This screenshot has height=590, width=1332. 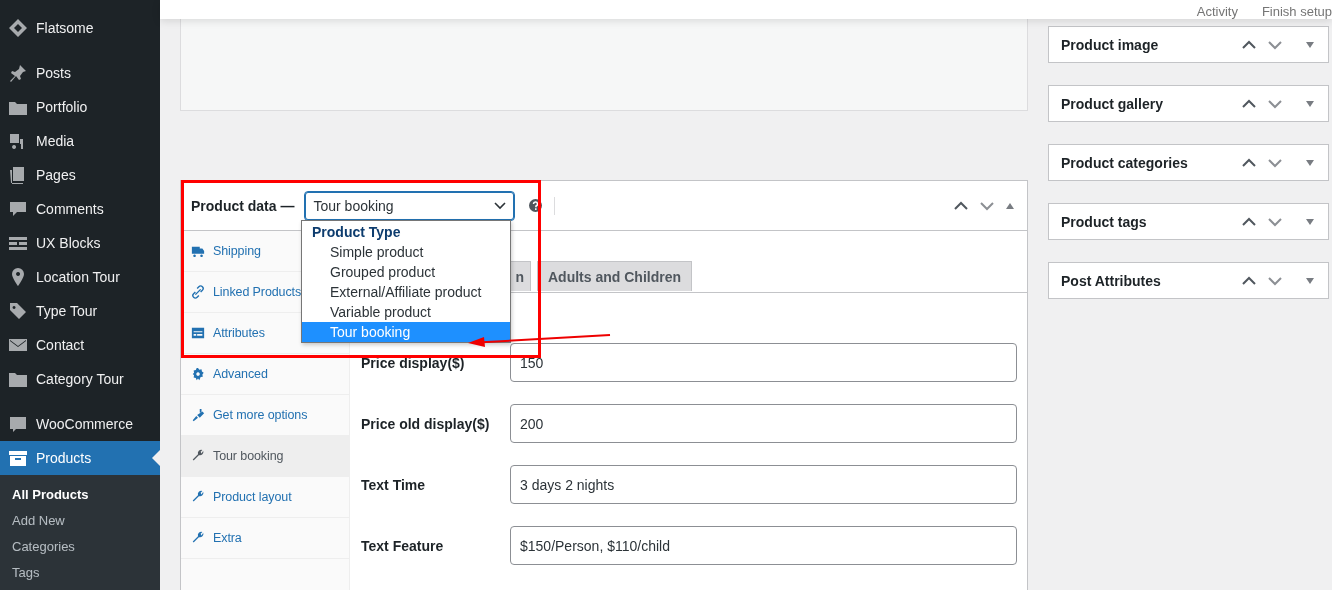 What do you see at coordinates (1010, 205) in the screenshot?
I see `expand-triangle-icon` at bounding box center [1010, 205].